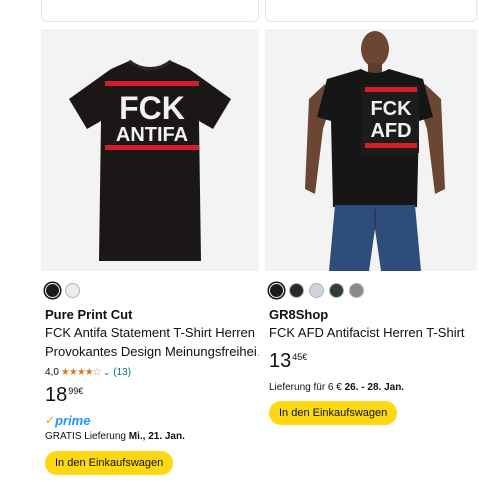  I want to click on print-text-line2: ANTIFA, so click(152, 135).